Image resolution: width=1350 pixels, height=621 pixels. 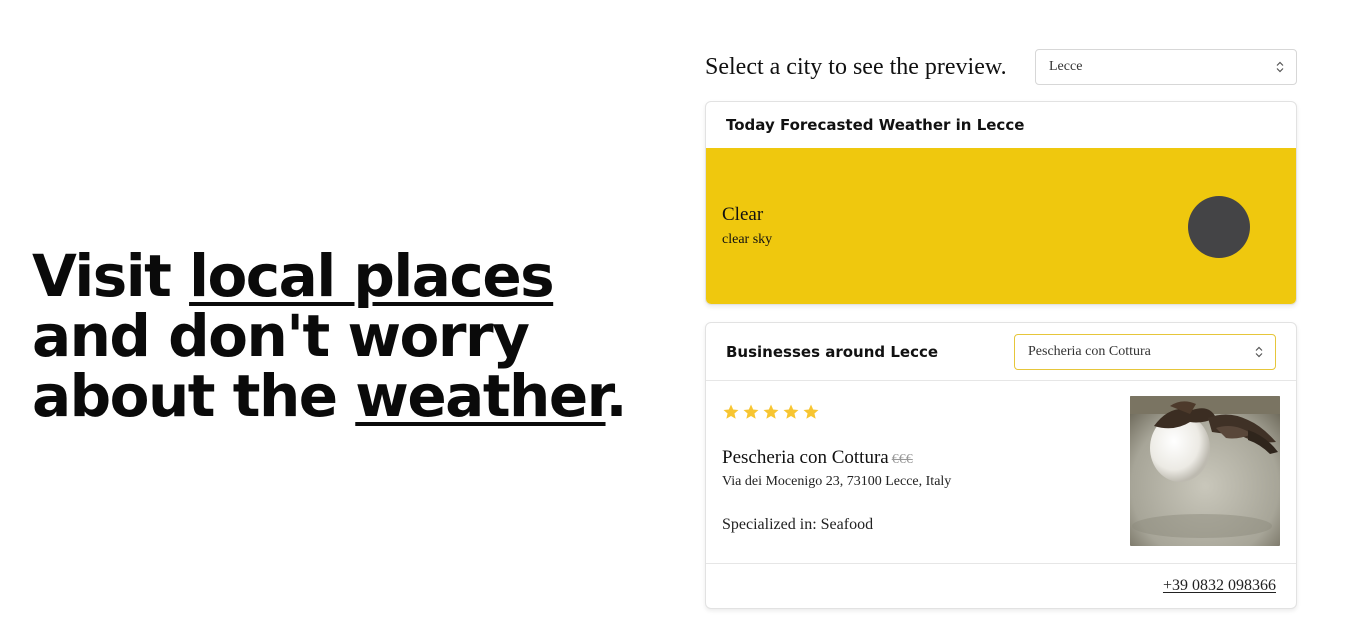 I want to click on business-specialty: Specialized in: Seafood, so click(x=798, y=524).